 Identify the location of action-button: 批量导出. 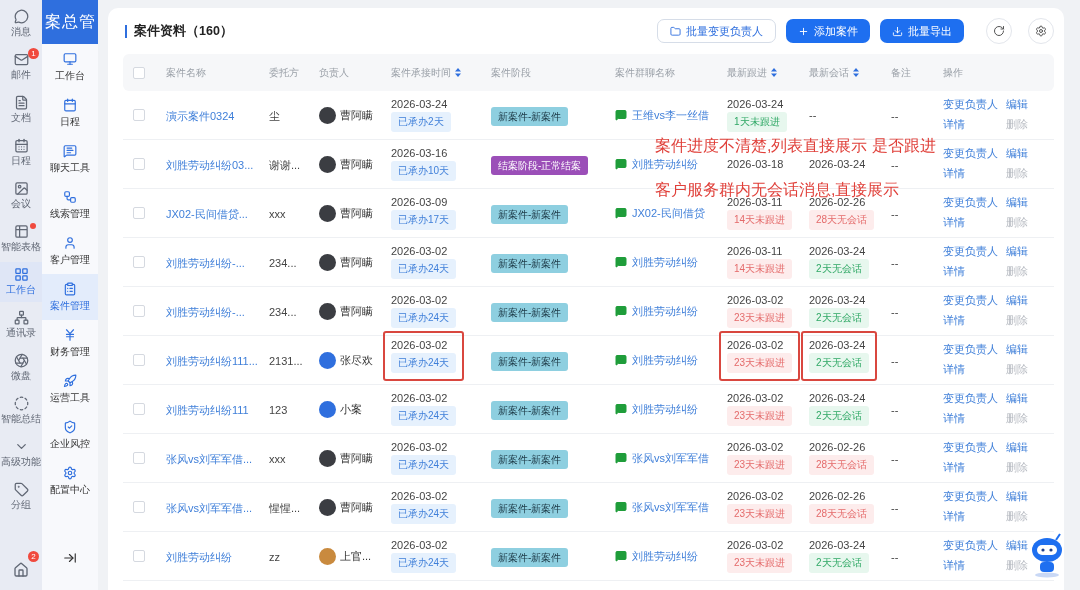
(922, 31).